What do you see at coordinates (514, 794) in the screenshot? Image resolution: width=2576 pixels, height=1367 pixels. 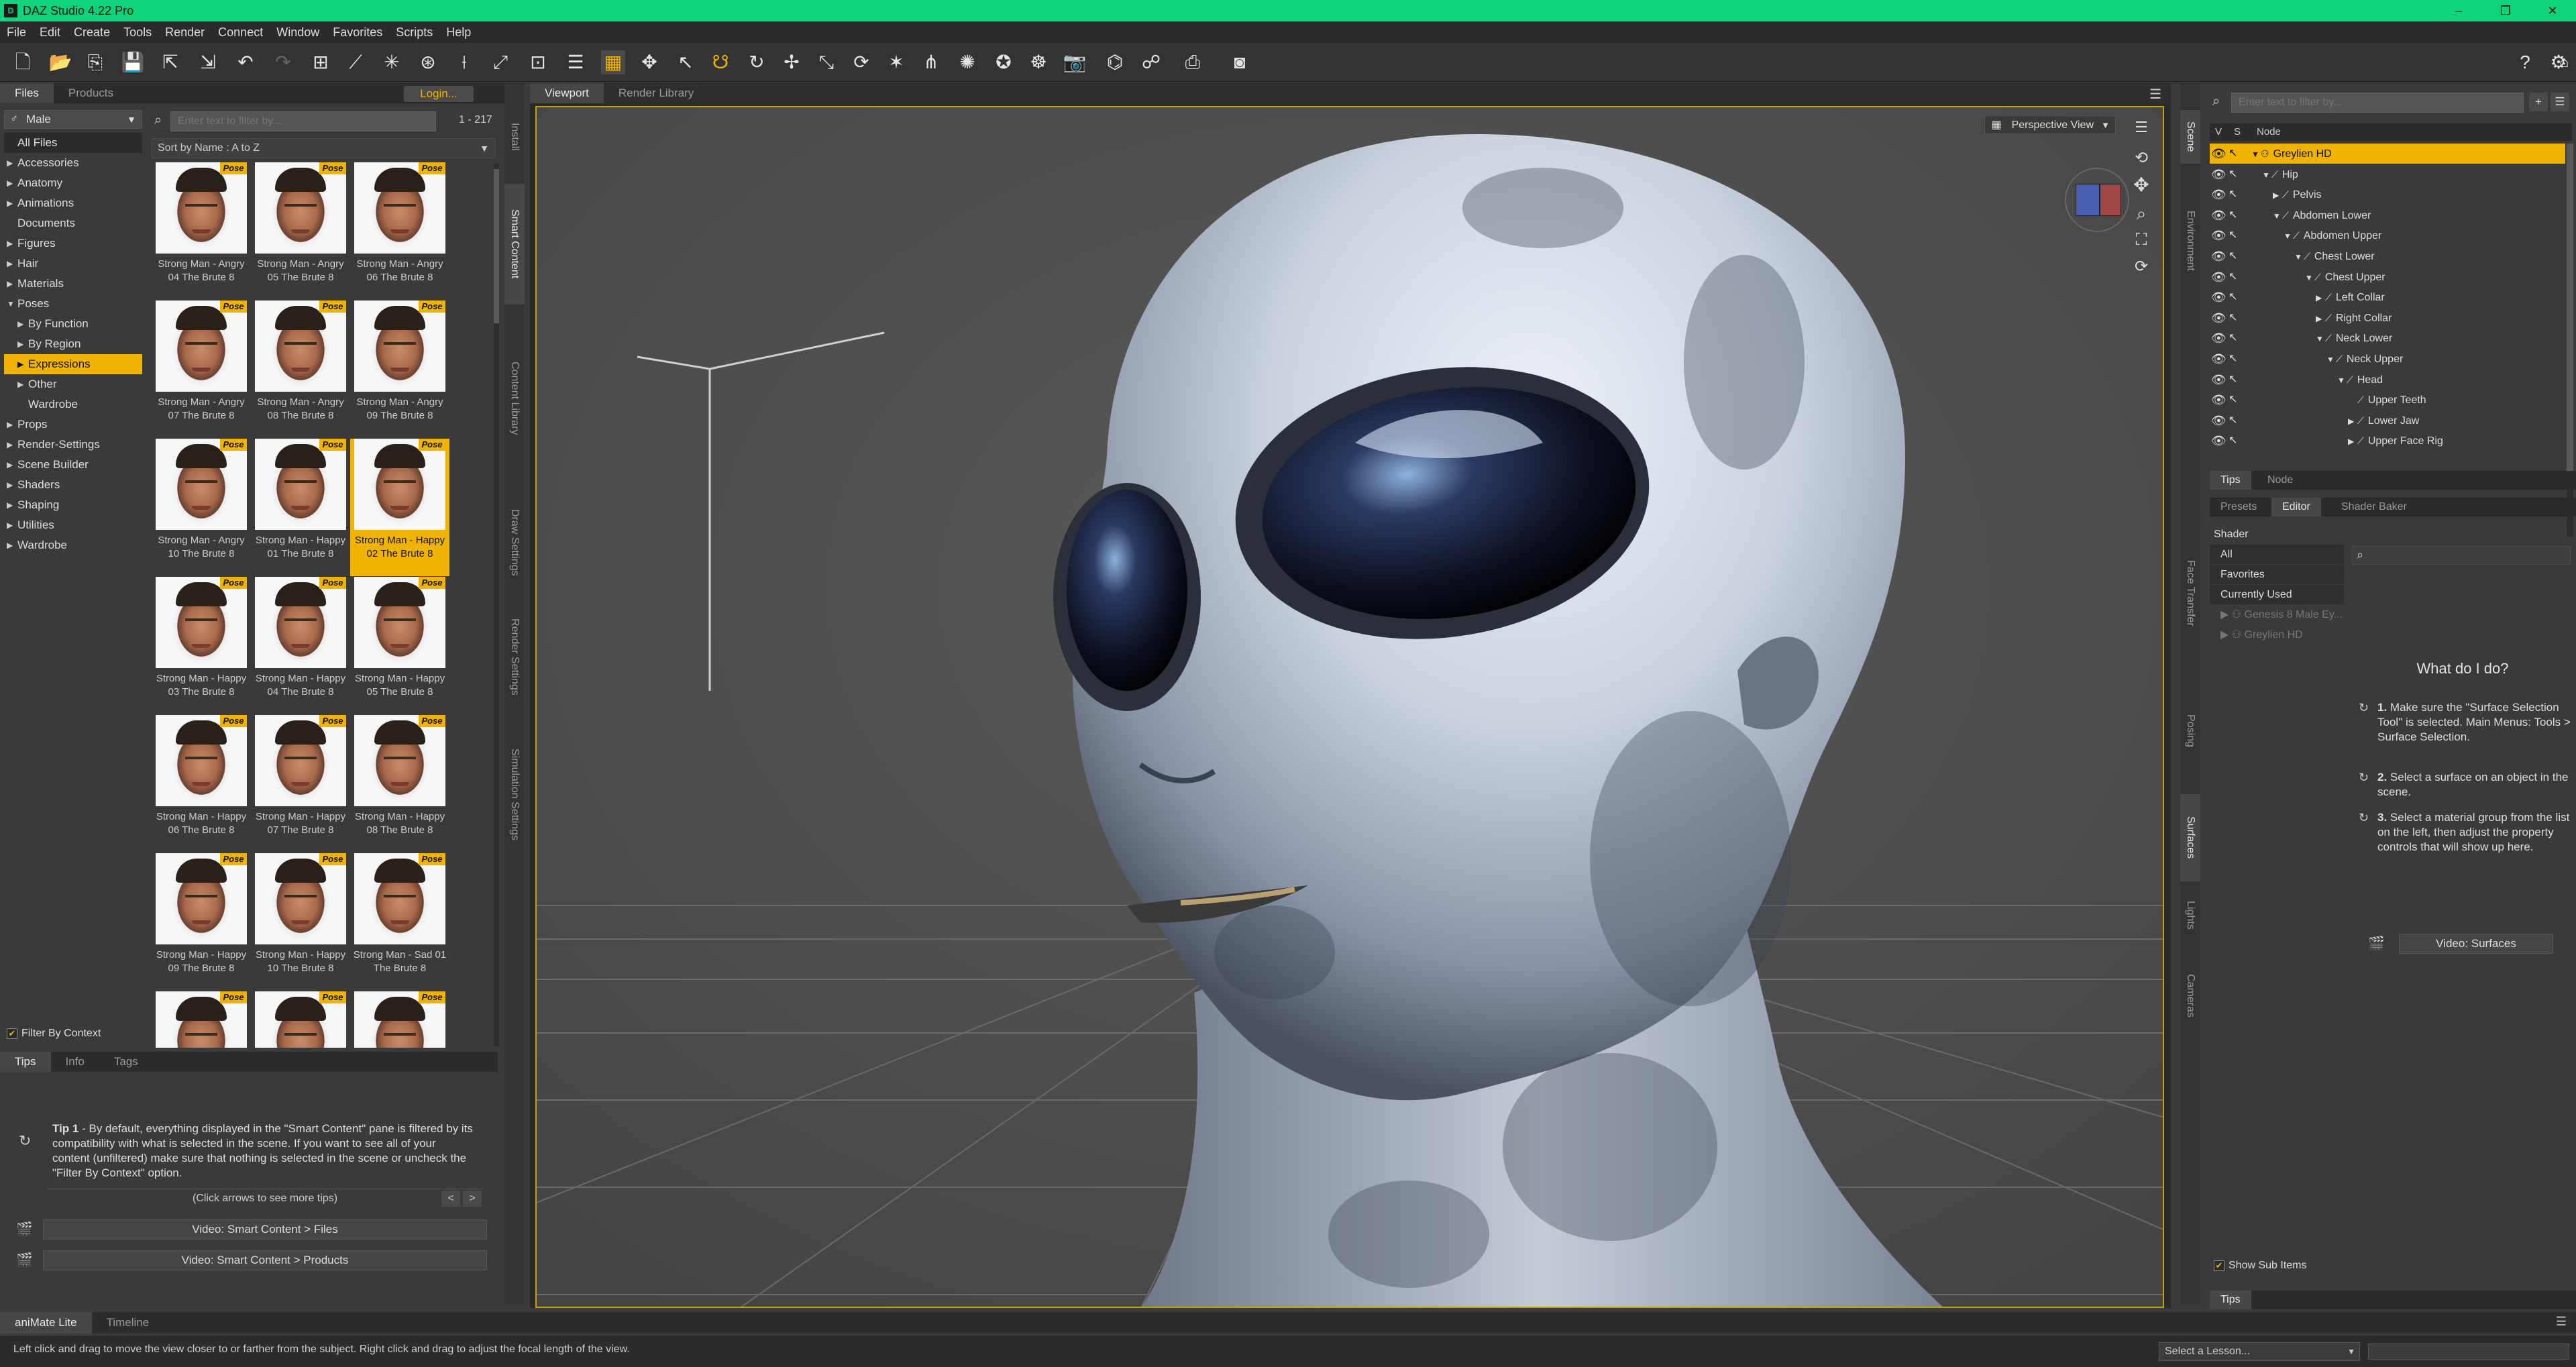 I see `vtab-simulation-settings: Simulation Settings` at bounding box center [514, 794].